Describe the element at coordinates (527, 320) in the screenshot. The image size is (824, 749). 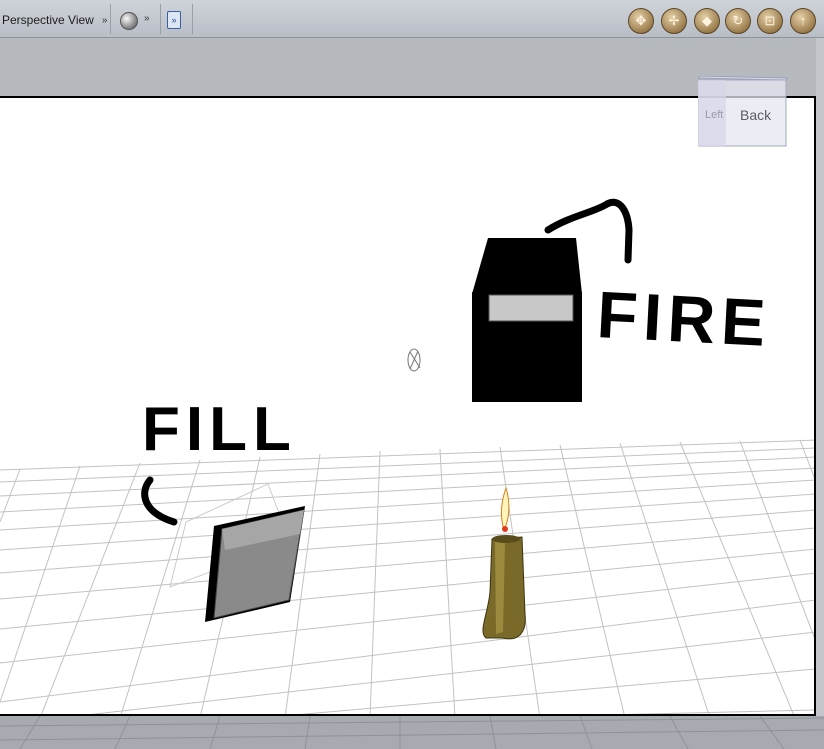
I see `box-light-object` at that location.